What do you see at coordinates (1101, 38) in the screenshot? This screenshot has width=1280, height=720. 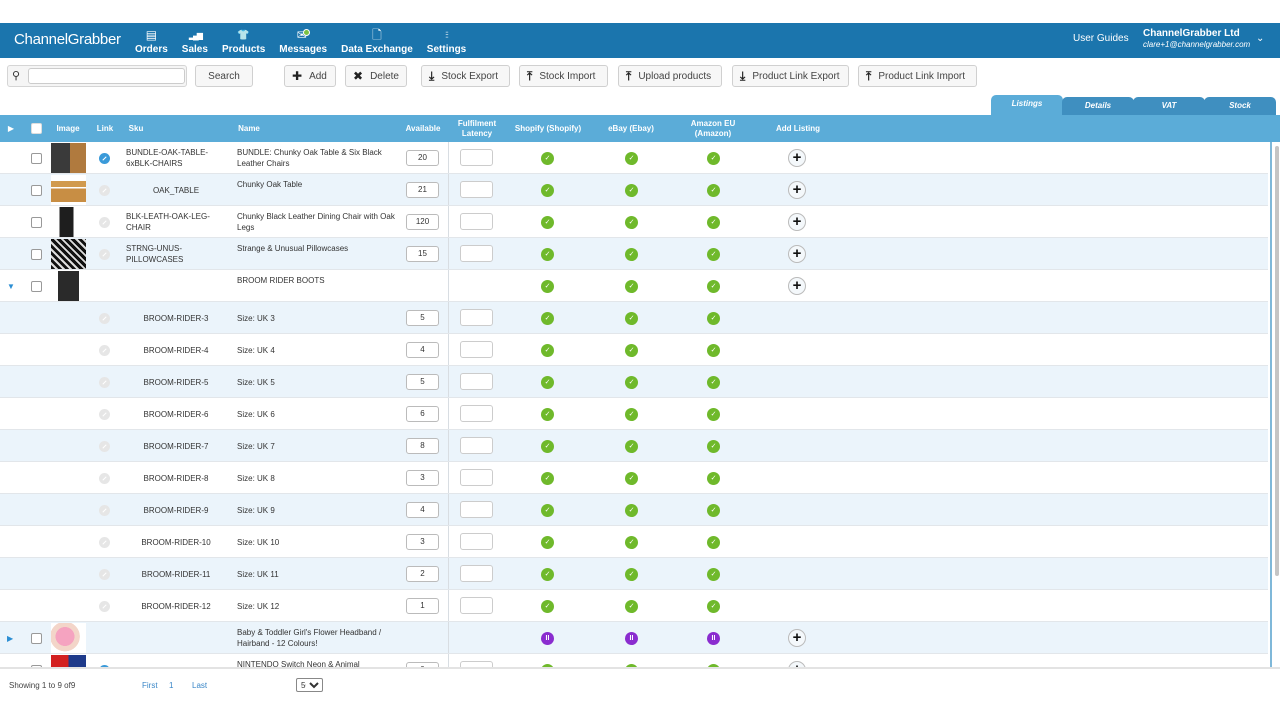 I see `user-guides-link: User Guides` at bounding box center [1101, 38].